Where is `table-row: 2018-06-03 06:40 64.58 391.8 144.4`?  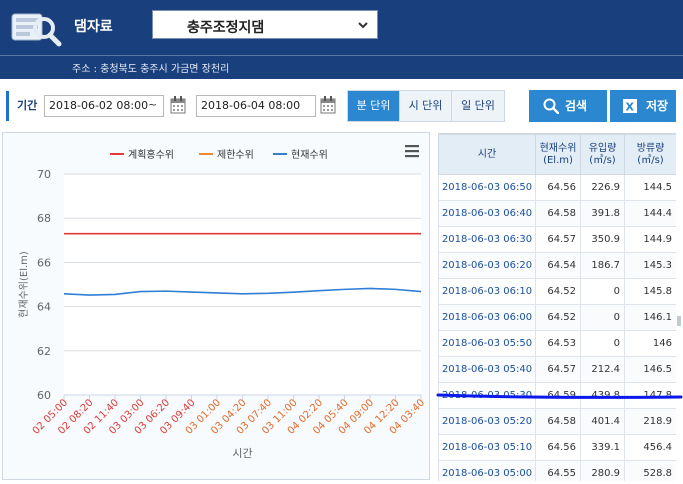
table-row: 2018-06-03 06:40 64.58 391.8 144.4 is located at coordinates (557, 213).